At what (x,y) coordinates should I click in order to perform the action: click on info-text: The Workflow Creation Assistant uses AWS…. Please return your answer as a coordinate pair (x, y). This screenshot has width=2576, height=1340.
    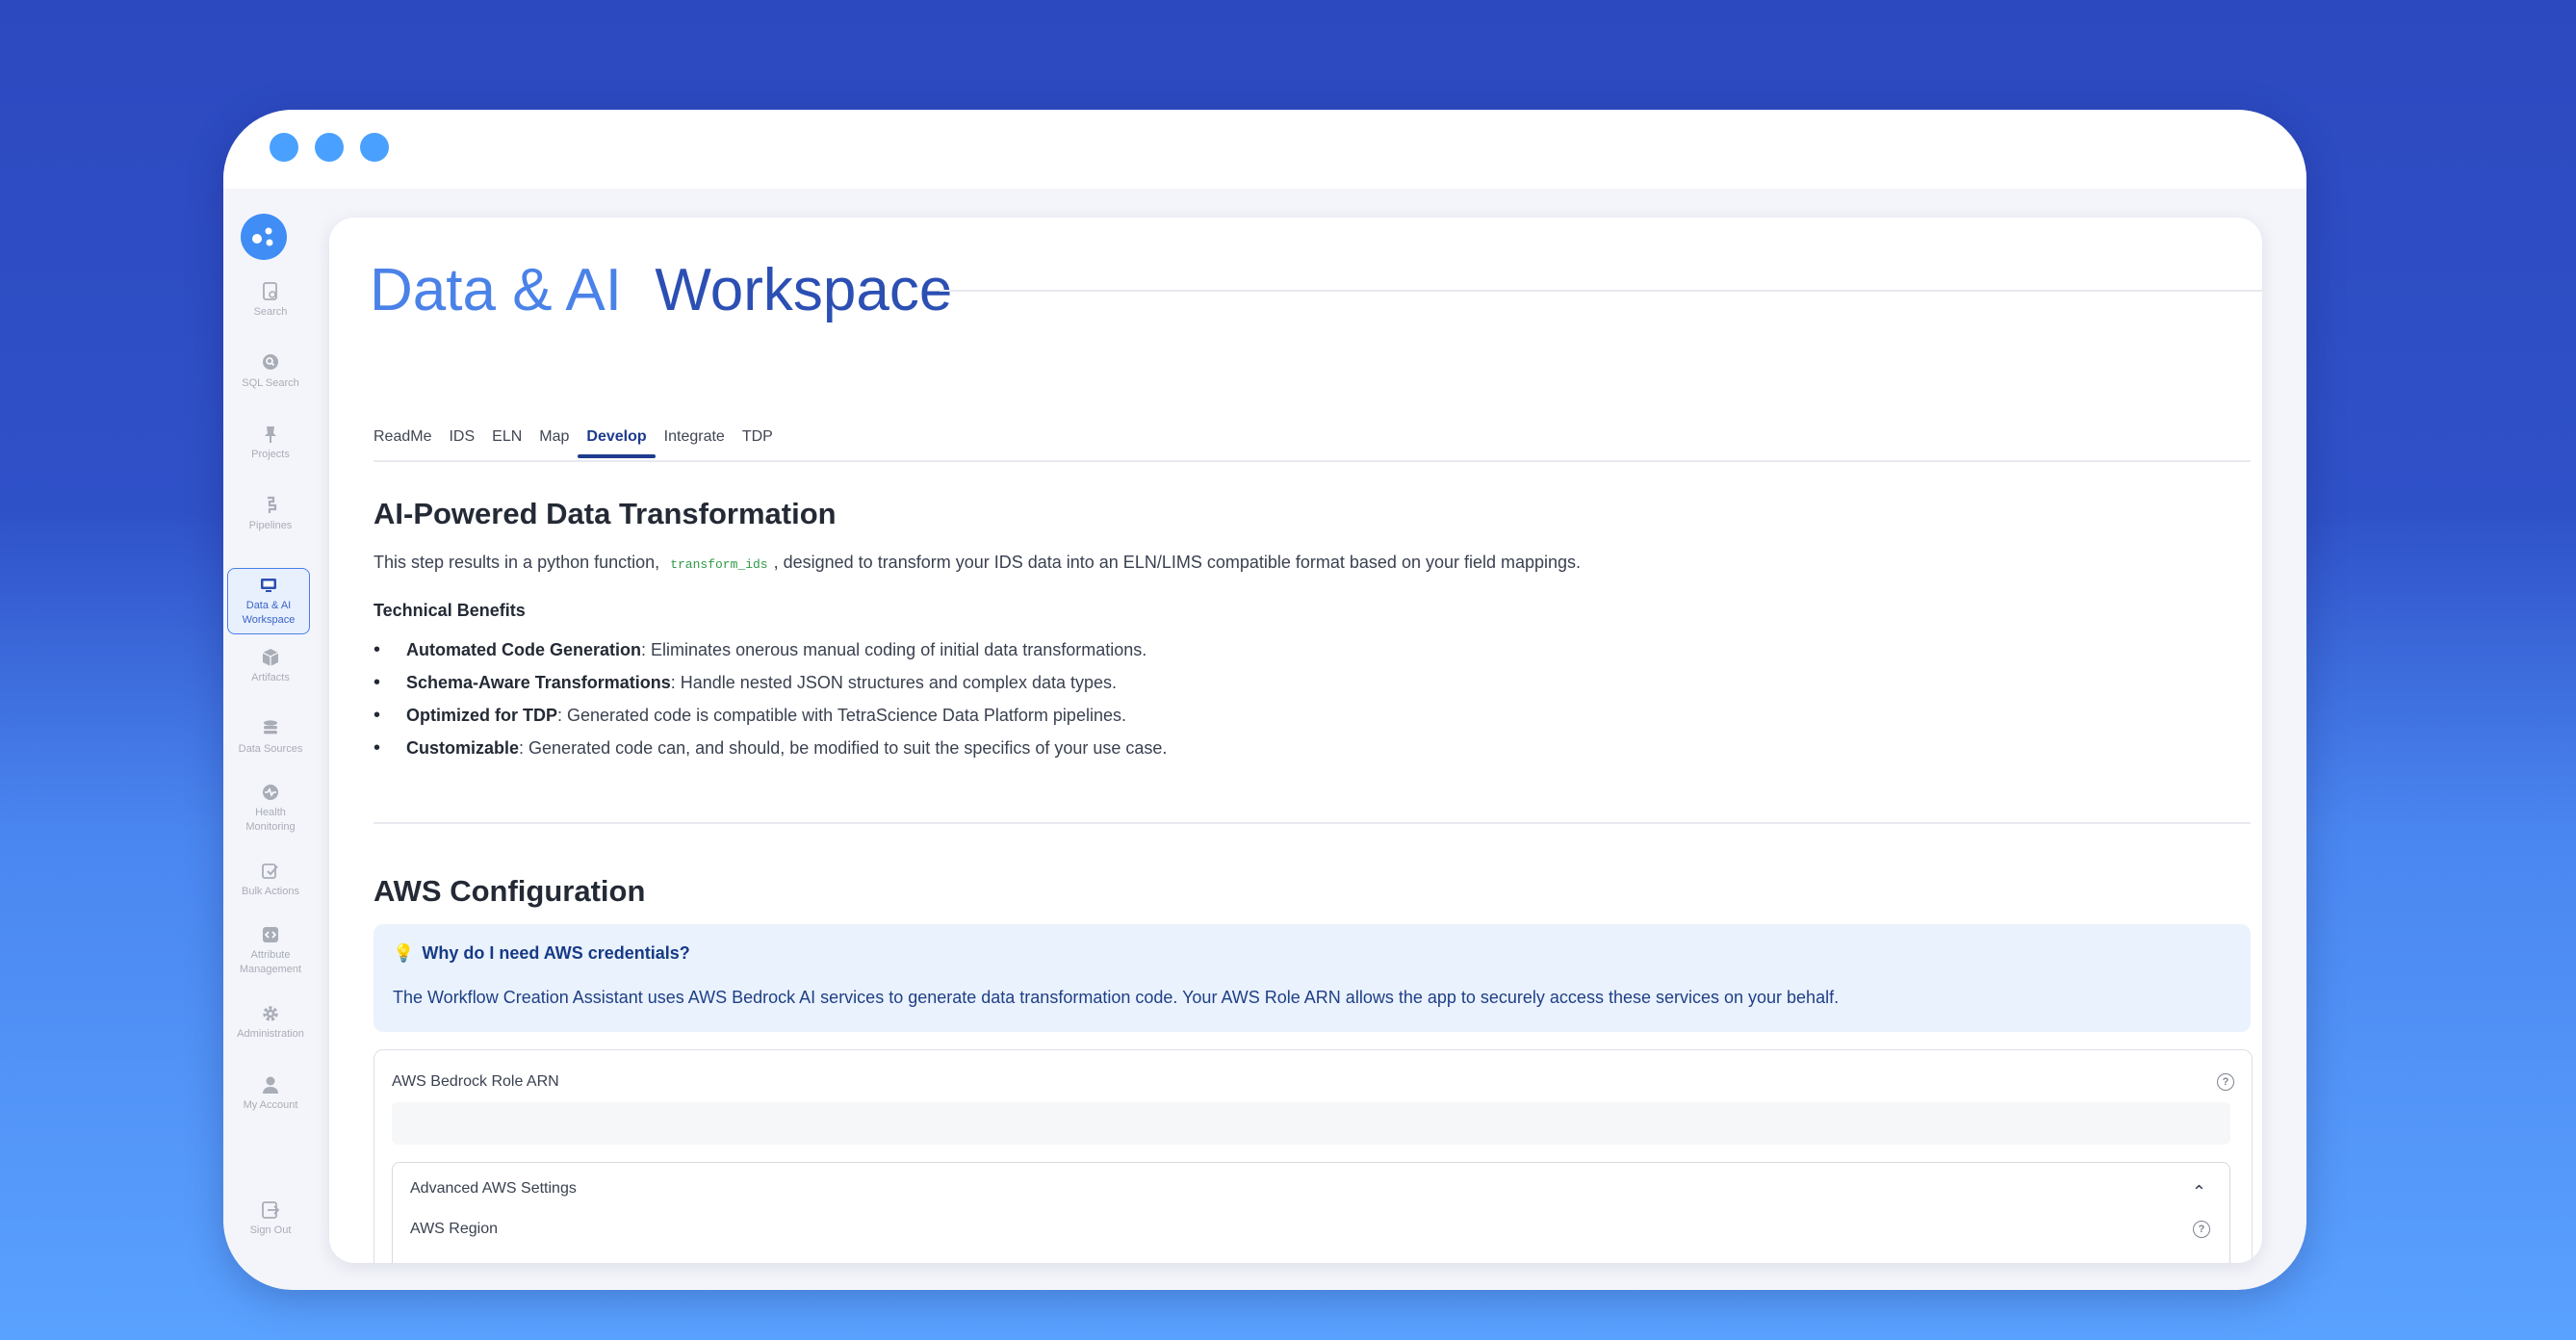
    Looking at the image, I should click on (1117, 997).